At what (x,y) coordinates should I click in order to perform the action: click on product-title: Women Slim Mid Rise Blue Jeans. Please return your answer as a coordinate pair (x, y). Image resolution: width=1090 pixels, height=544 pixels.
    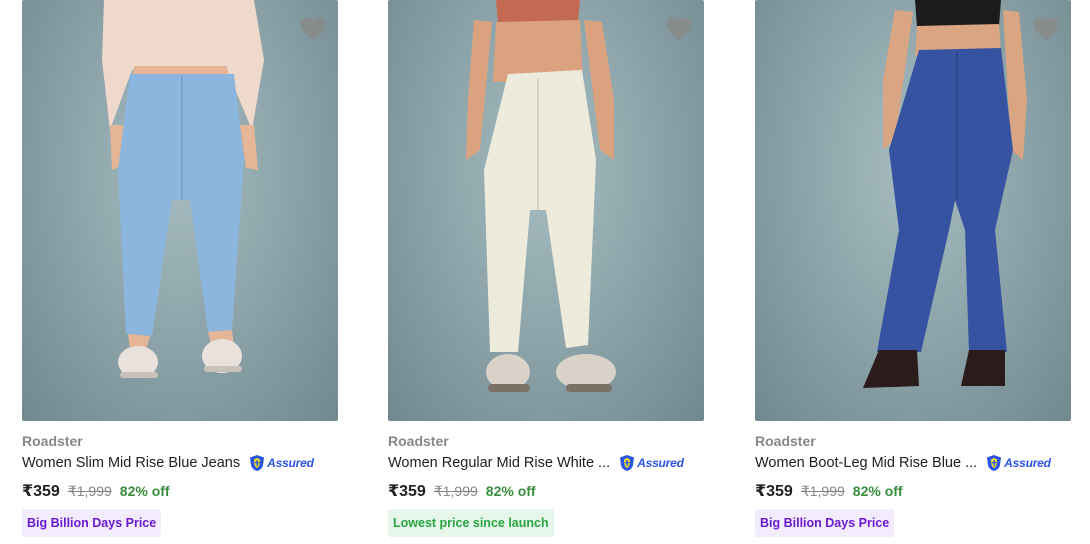
    Looking at the image, I should click on (131, 463).